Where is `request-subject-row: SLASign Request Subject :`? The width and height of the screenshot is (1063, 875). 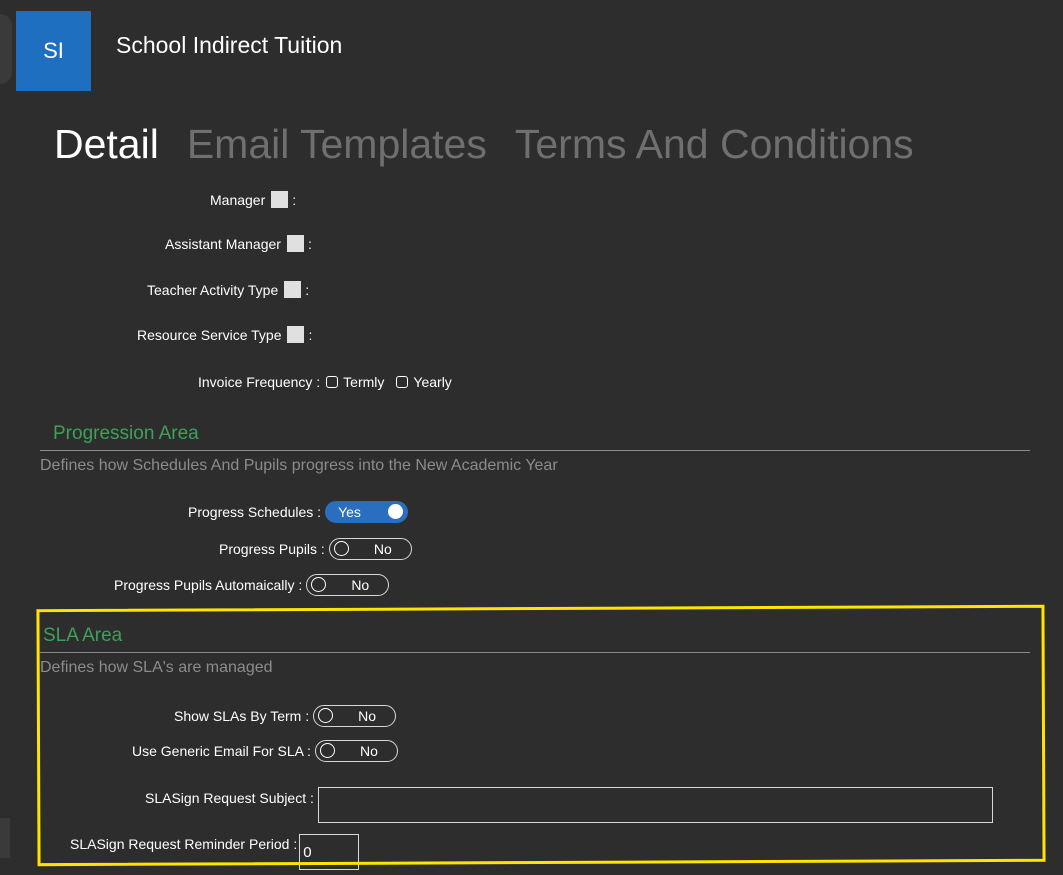 request-subject-row: SLASign Request Subject : is located at coordinates (569, 798).